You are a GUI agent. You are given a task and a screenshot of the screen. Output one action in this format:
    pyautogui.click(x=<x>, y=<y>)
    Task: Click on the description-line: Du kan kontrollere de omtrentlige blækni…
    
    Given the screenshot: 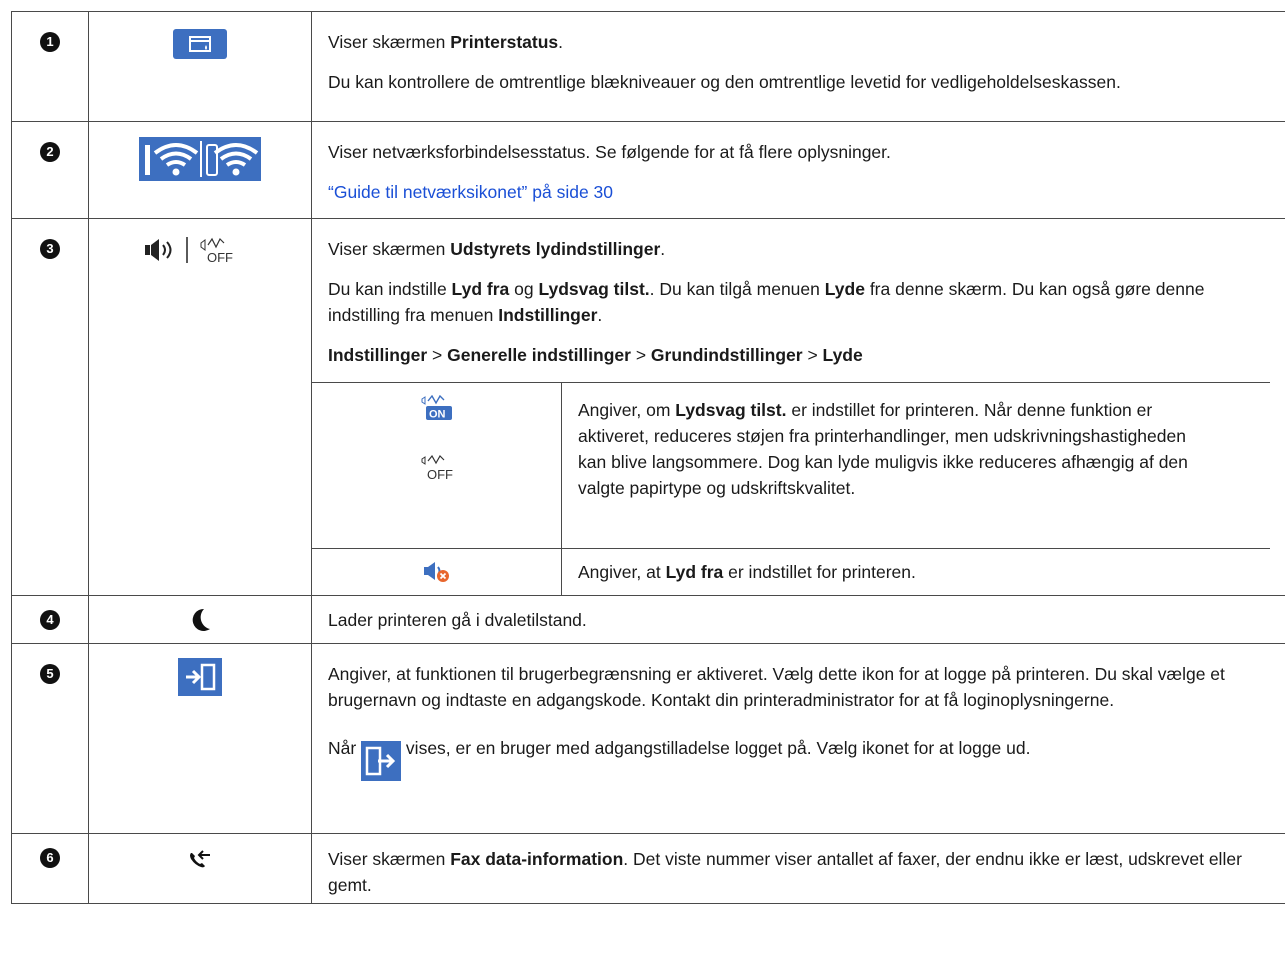 What is the action you would take?
    pyautogui.click(x=724, y=82)
    